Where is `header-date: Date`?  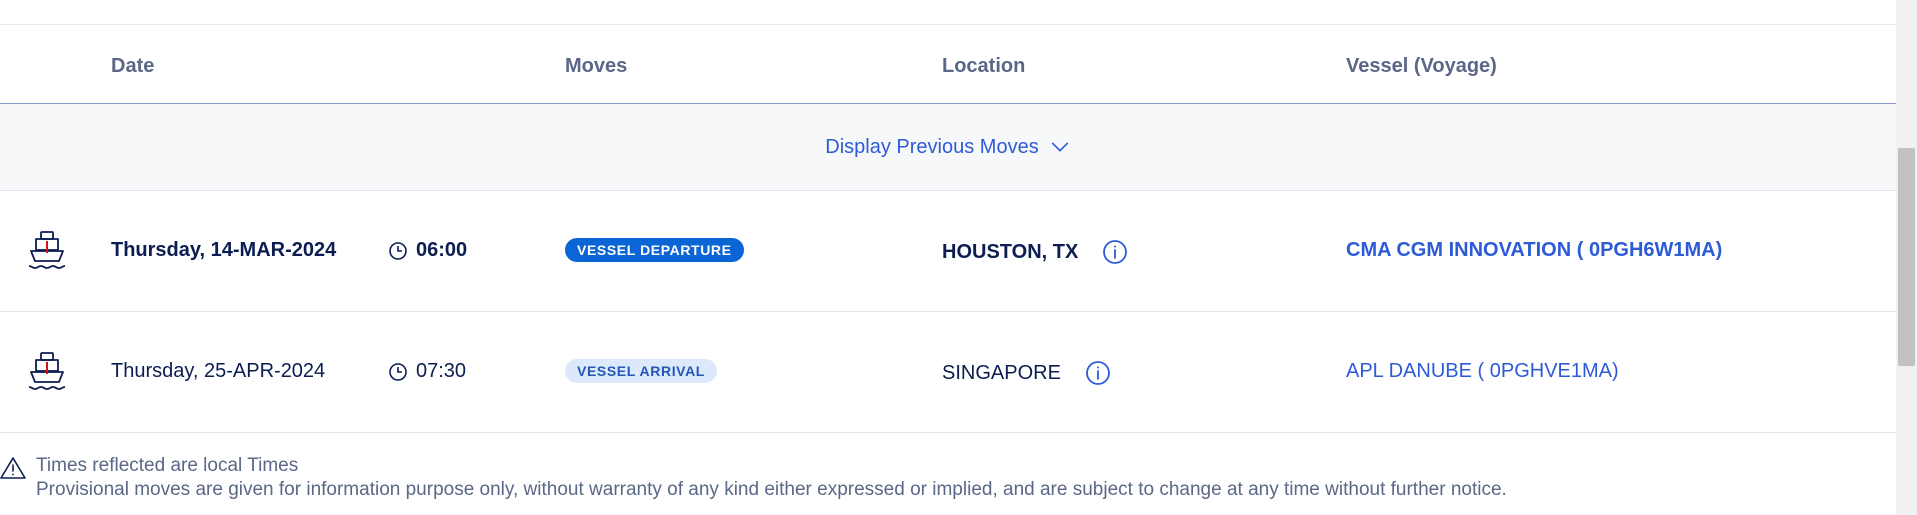 header-date: Date is located at coordinates (133, 66).